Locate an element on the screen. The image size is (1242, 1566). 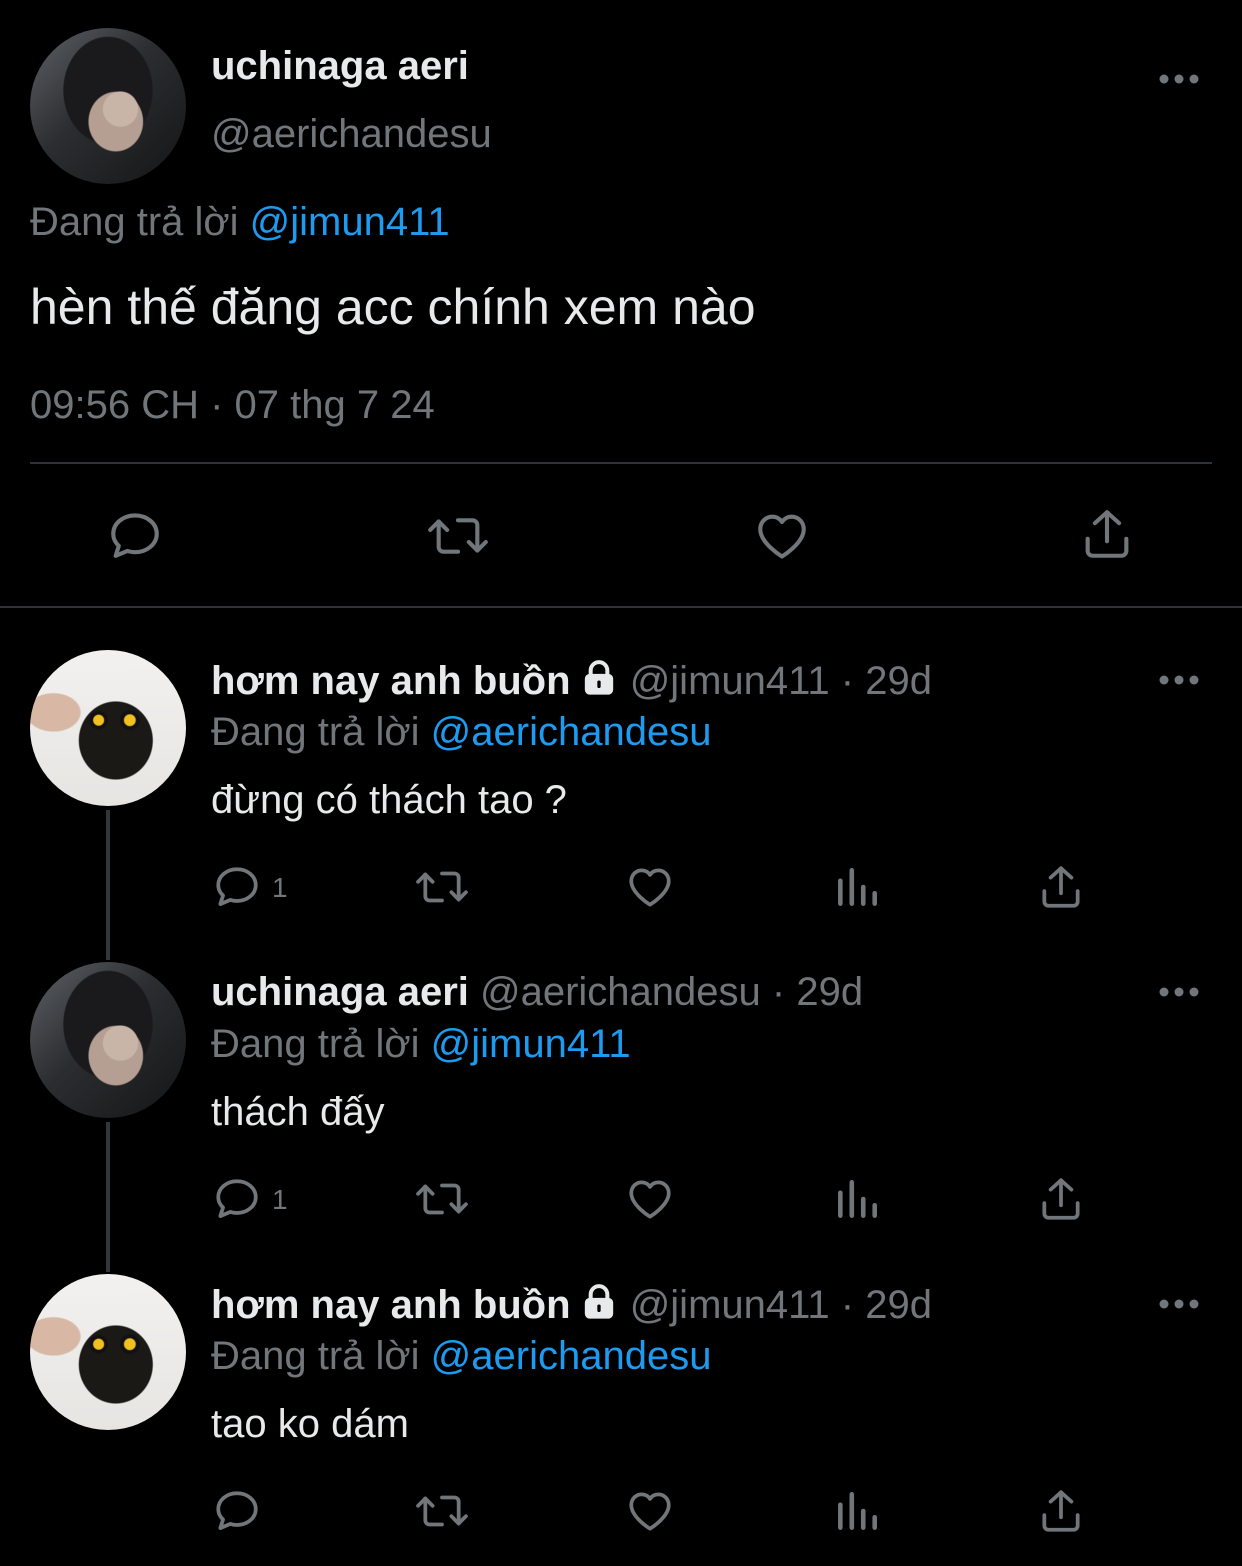
tweet-text: thách đấy is located at coordinates (298, 1112).